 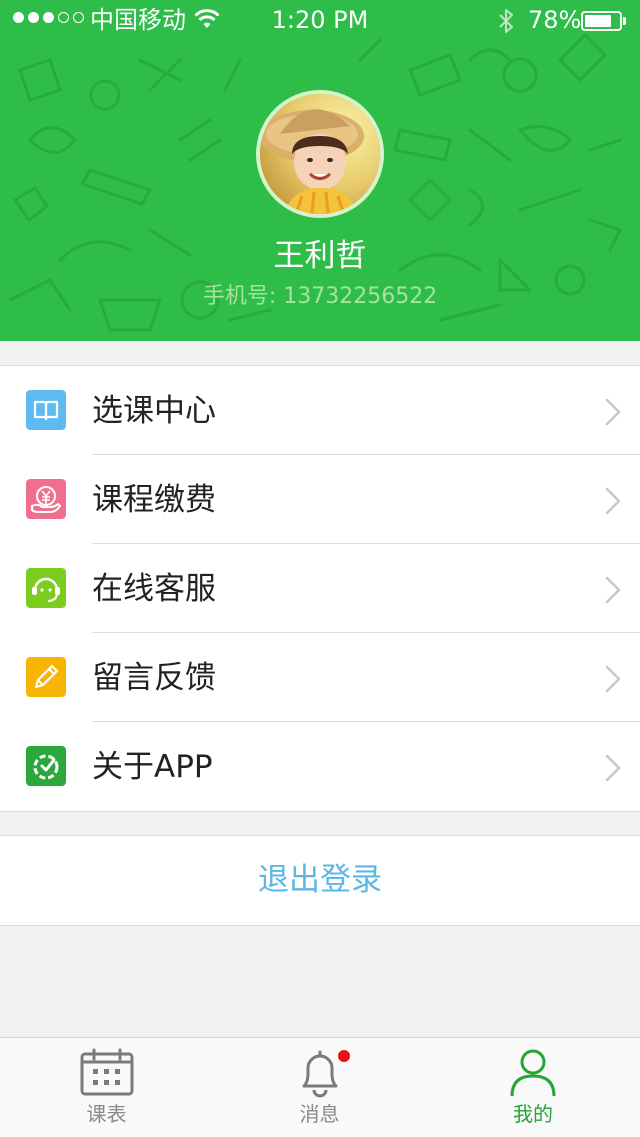 I want to click on bottom-tab-bar: 课表 消息 我的, so click(x=320, y=1087).